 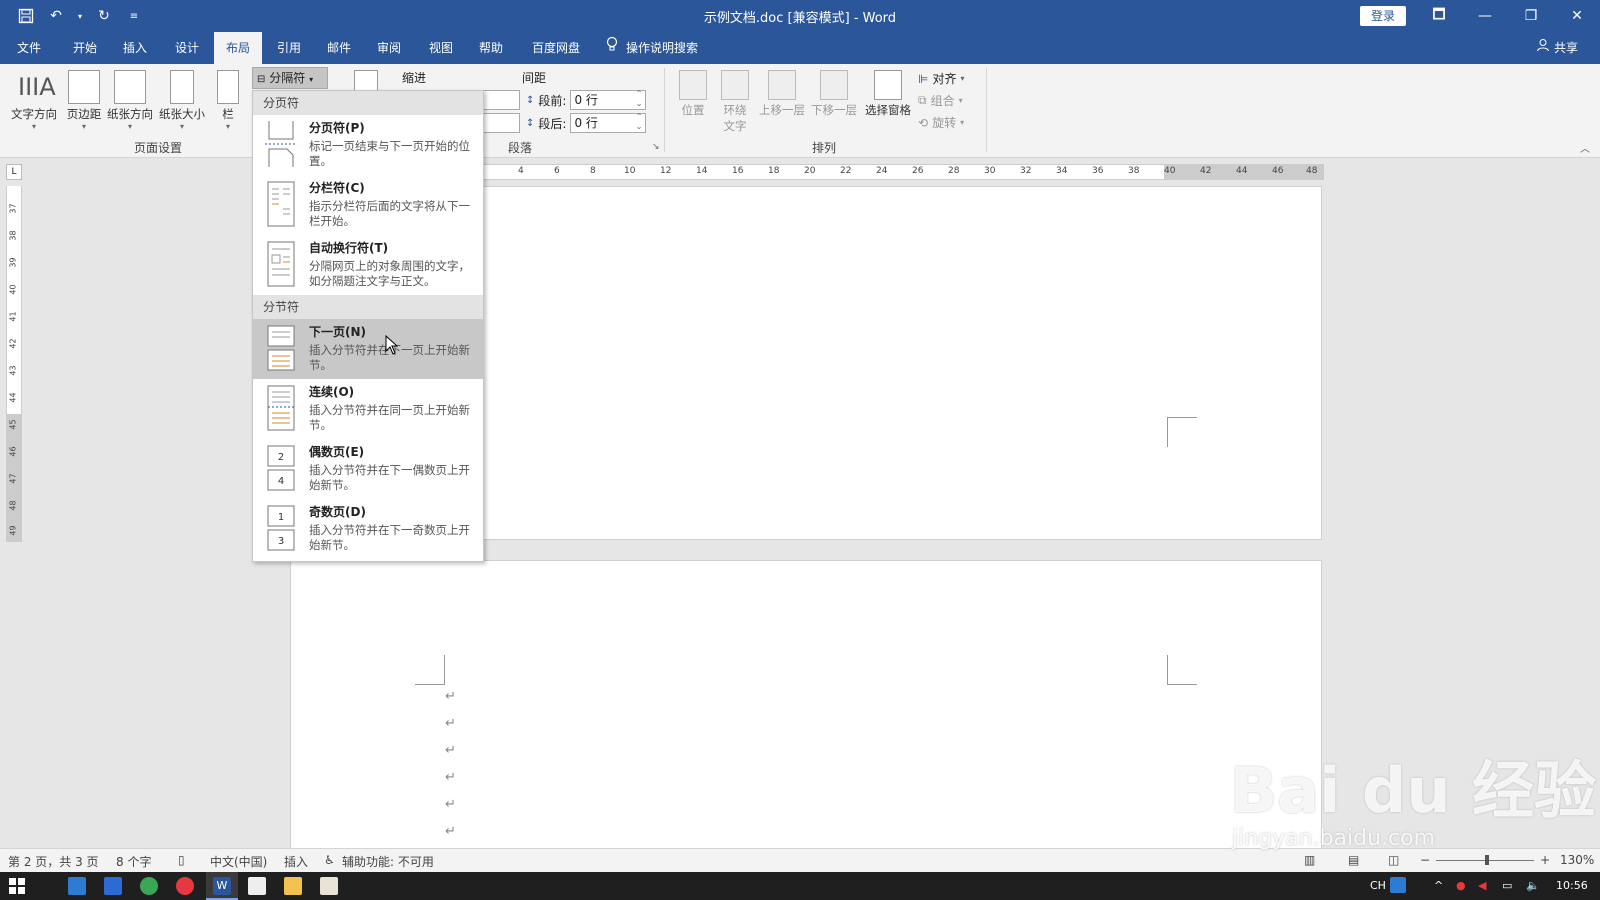 What do you see at coordinates (368, 409) in the screenshot?
I see `menu-item-continuous: 连续(O) 插入分节符并在同一页上开始新节。` at bounding box center [368, 409].